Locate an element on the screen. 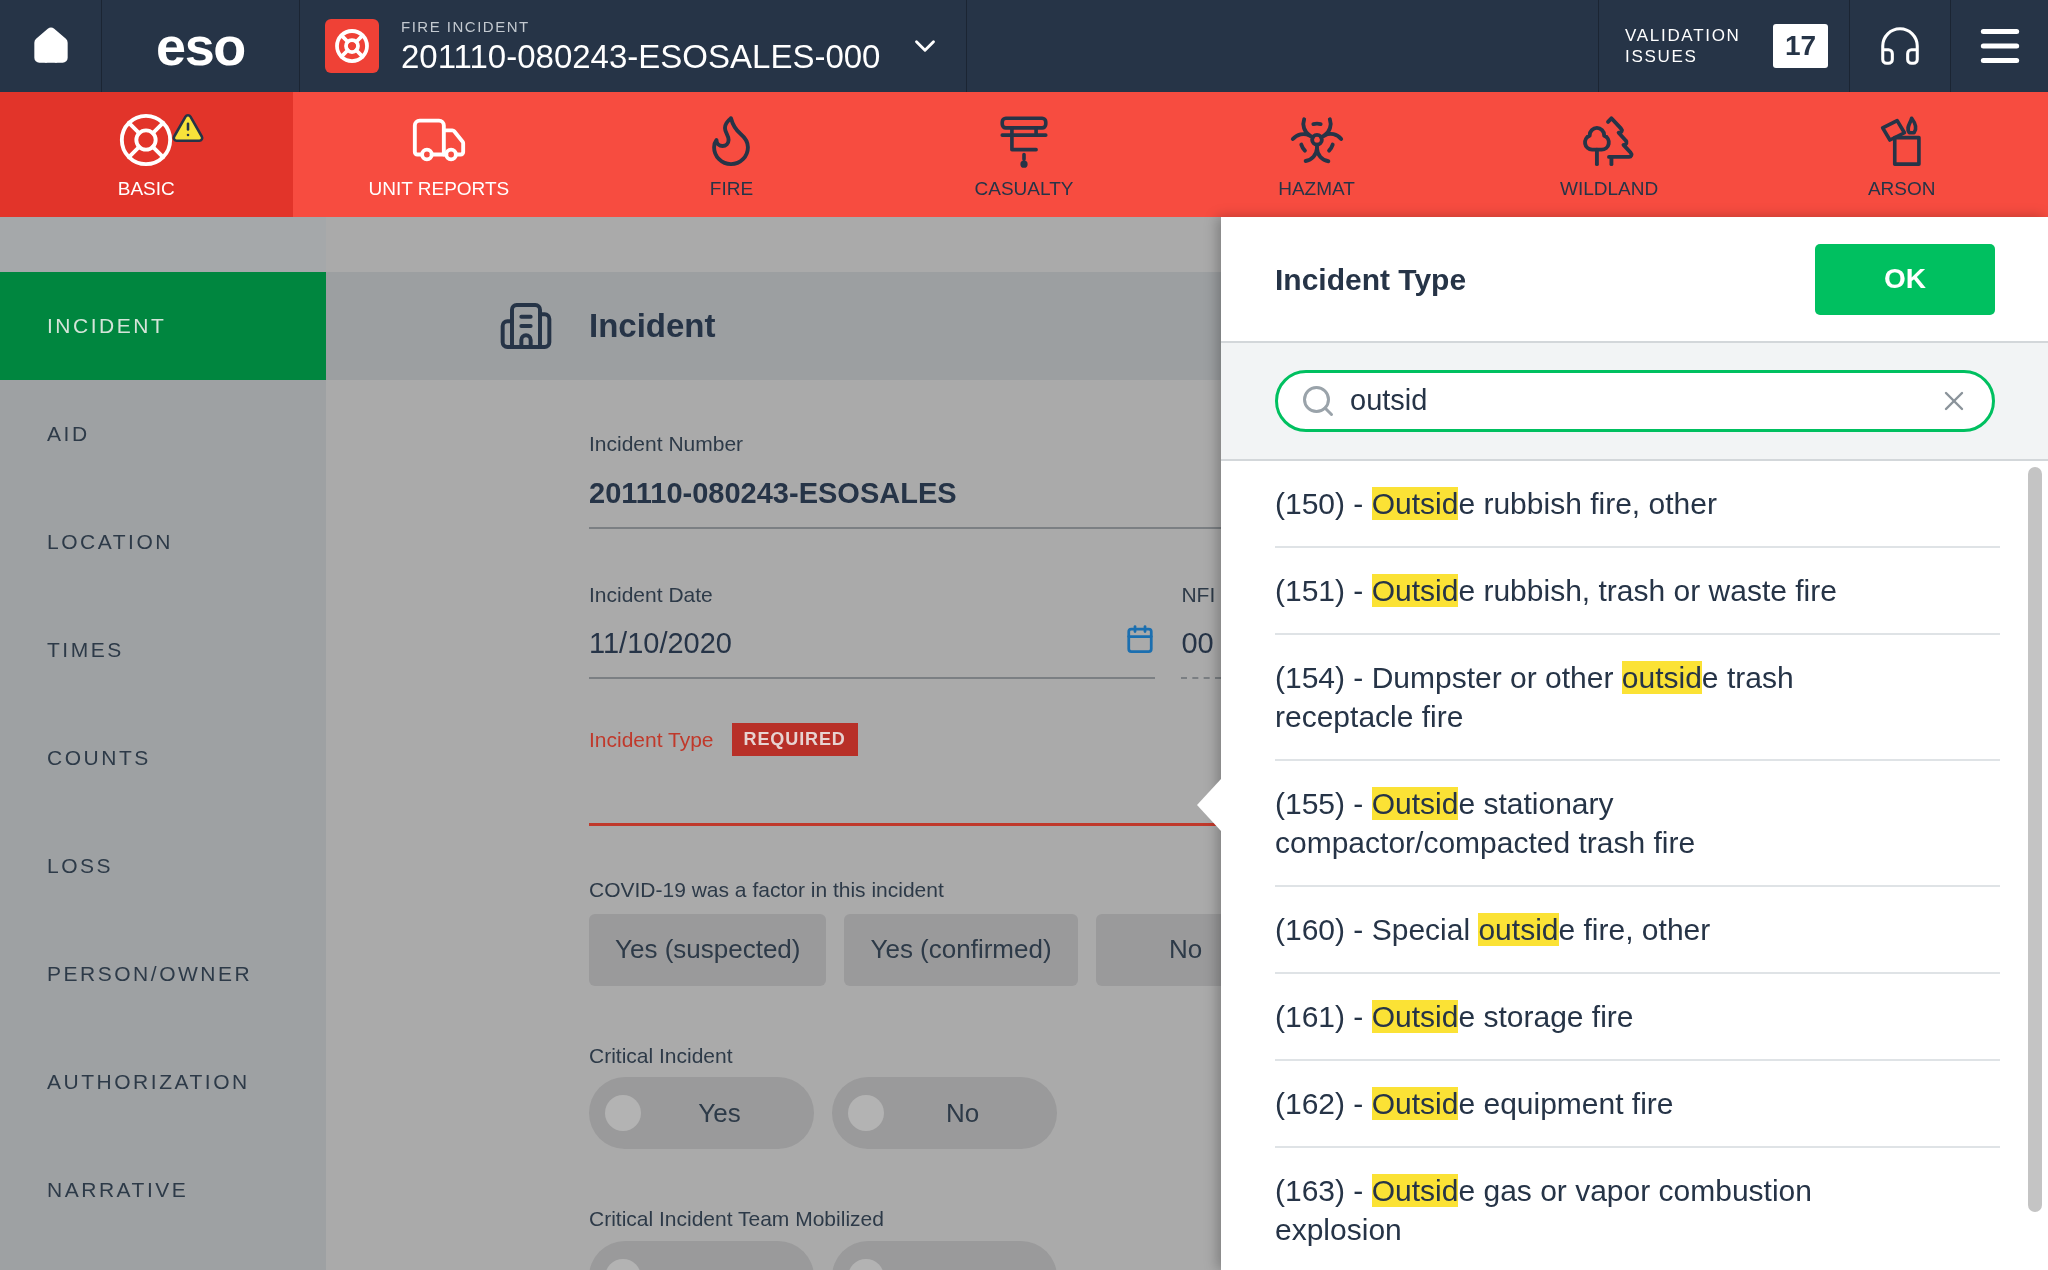 This screenshot has height=1270, width=2048. result-item: (163) - Outside gas or vapor combustion explosion is located at coordinates (1637, 1209).